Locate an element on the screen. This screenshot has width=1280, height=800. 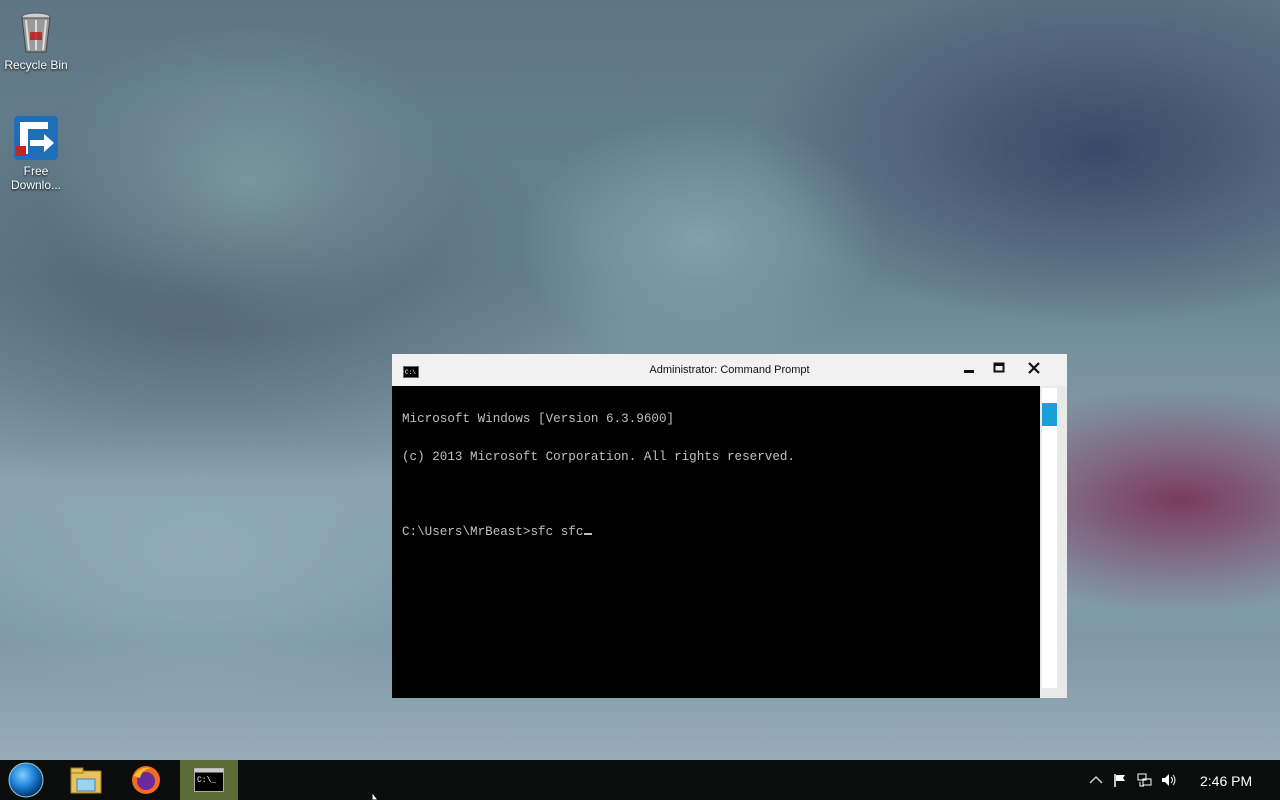
taskbar: C:\_ 2:46 PM is located at coordinates (640, 780).